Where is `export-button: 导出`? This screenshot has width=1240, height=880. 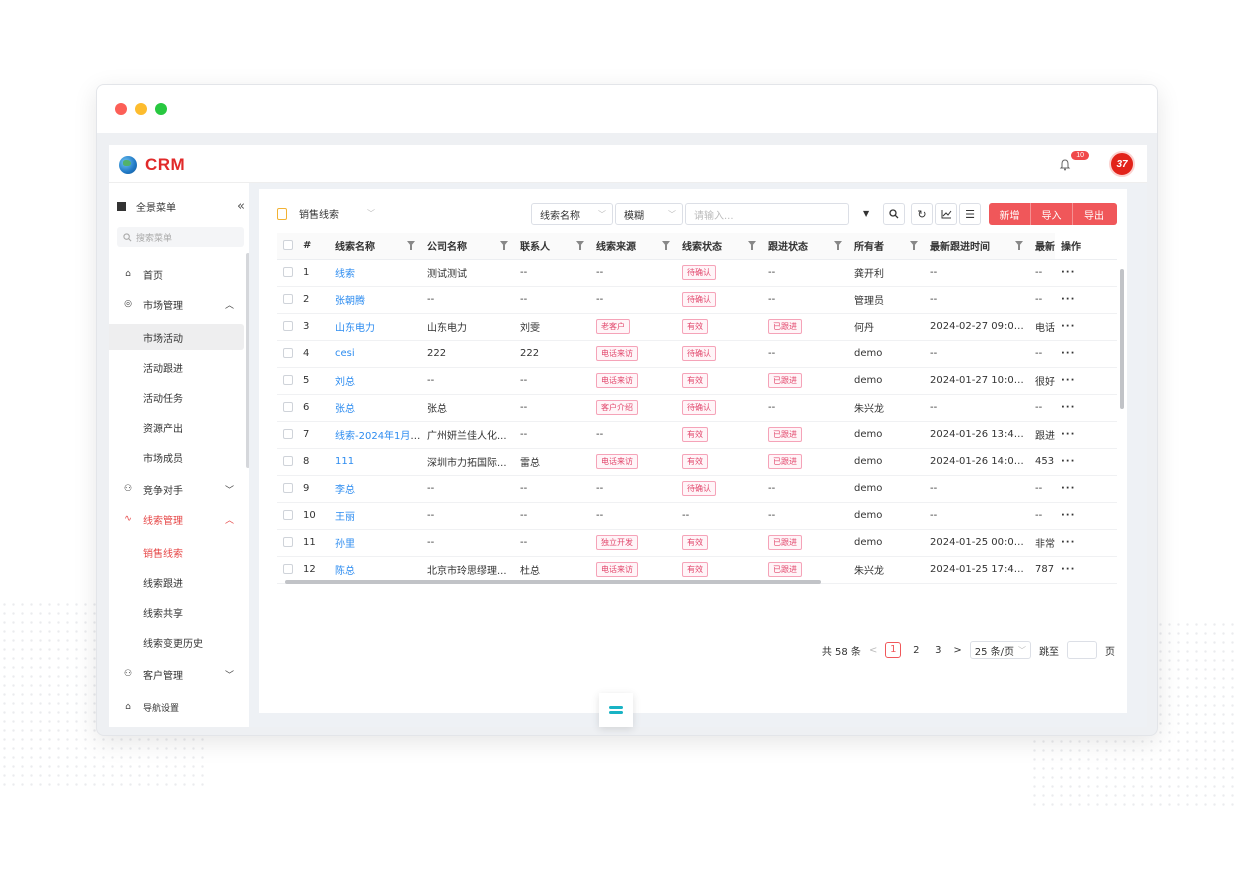 export-button: 导出 is located at coordinates (1094, 214).